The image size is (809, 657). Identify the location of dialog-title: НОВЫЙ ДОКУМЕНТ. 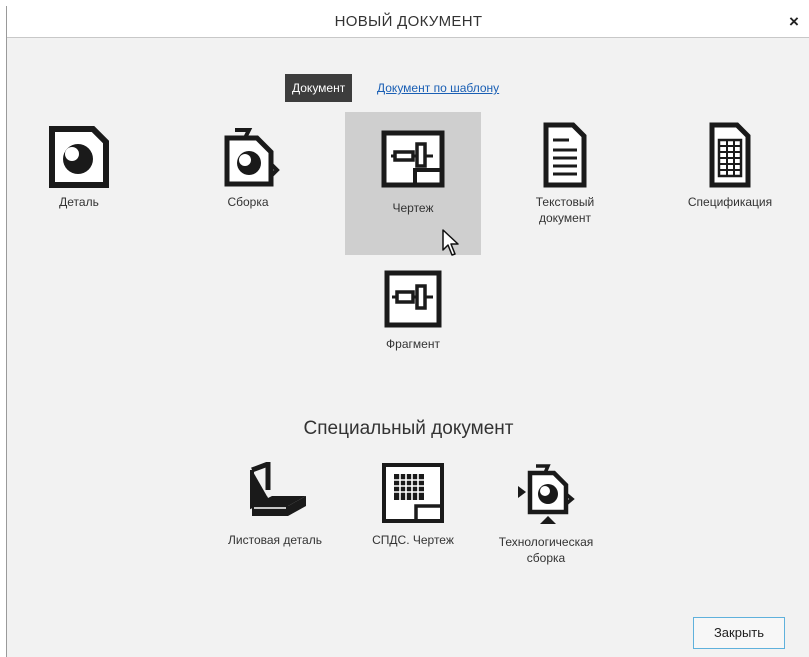
(408, 21).